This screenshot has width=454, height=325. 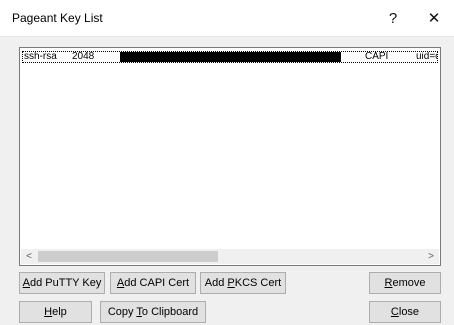 What do you see at coordinates (40, 56) in the screenshot?
I see `key-type: ssh-rsa` at bounding box center [40, 56].